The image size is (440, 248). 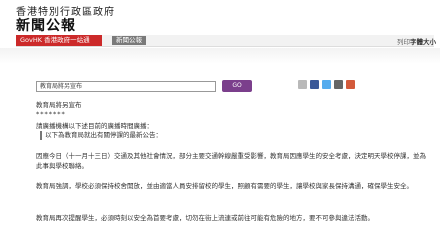 What do you see at coordinates (220, 56) in the screenshot?
I see `header-divider` at bounding box center [220, 56].